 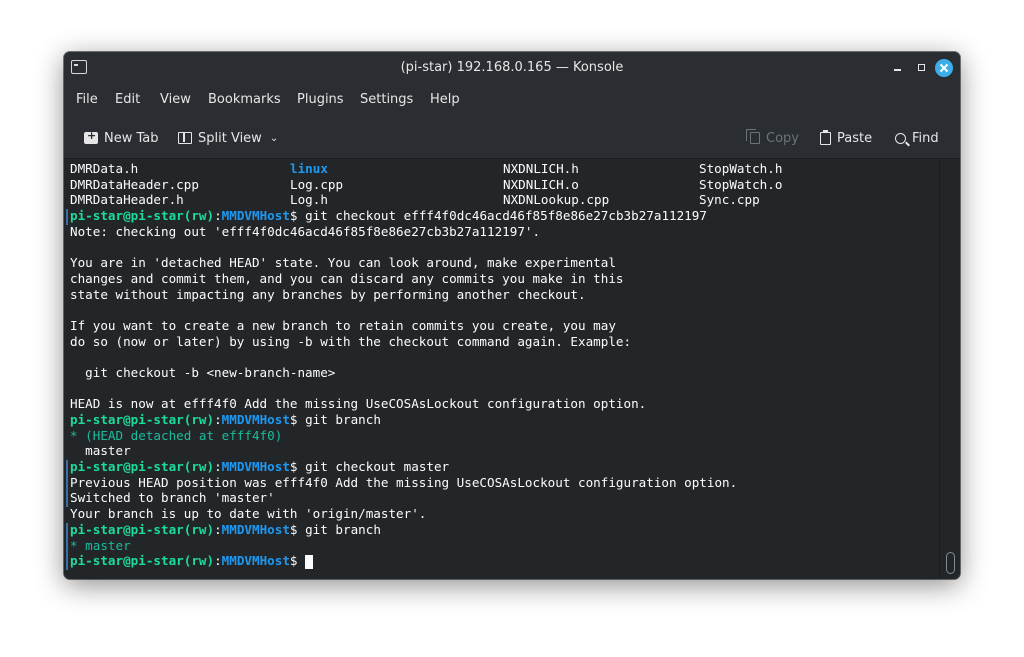 What do you see at coordinates (244, 99) in the screenshot?
I see `menu-bookmarks: Bookmarks` at bounding box center [244, 99].